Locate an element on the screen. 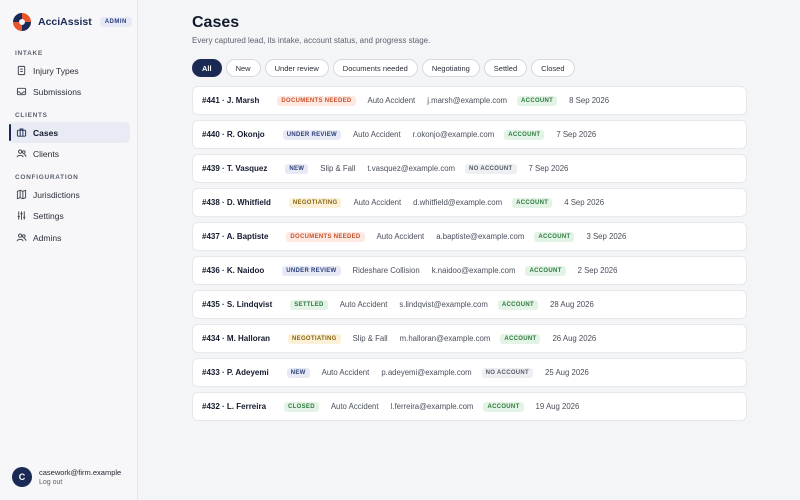 Image resolution: width=800 pixels, height=500 pixels. case-id: #432 · L. Ferreira is located at coordinates (234, 406).